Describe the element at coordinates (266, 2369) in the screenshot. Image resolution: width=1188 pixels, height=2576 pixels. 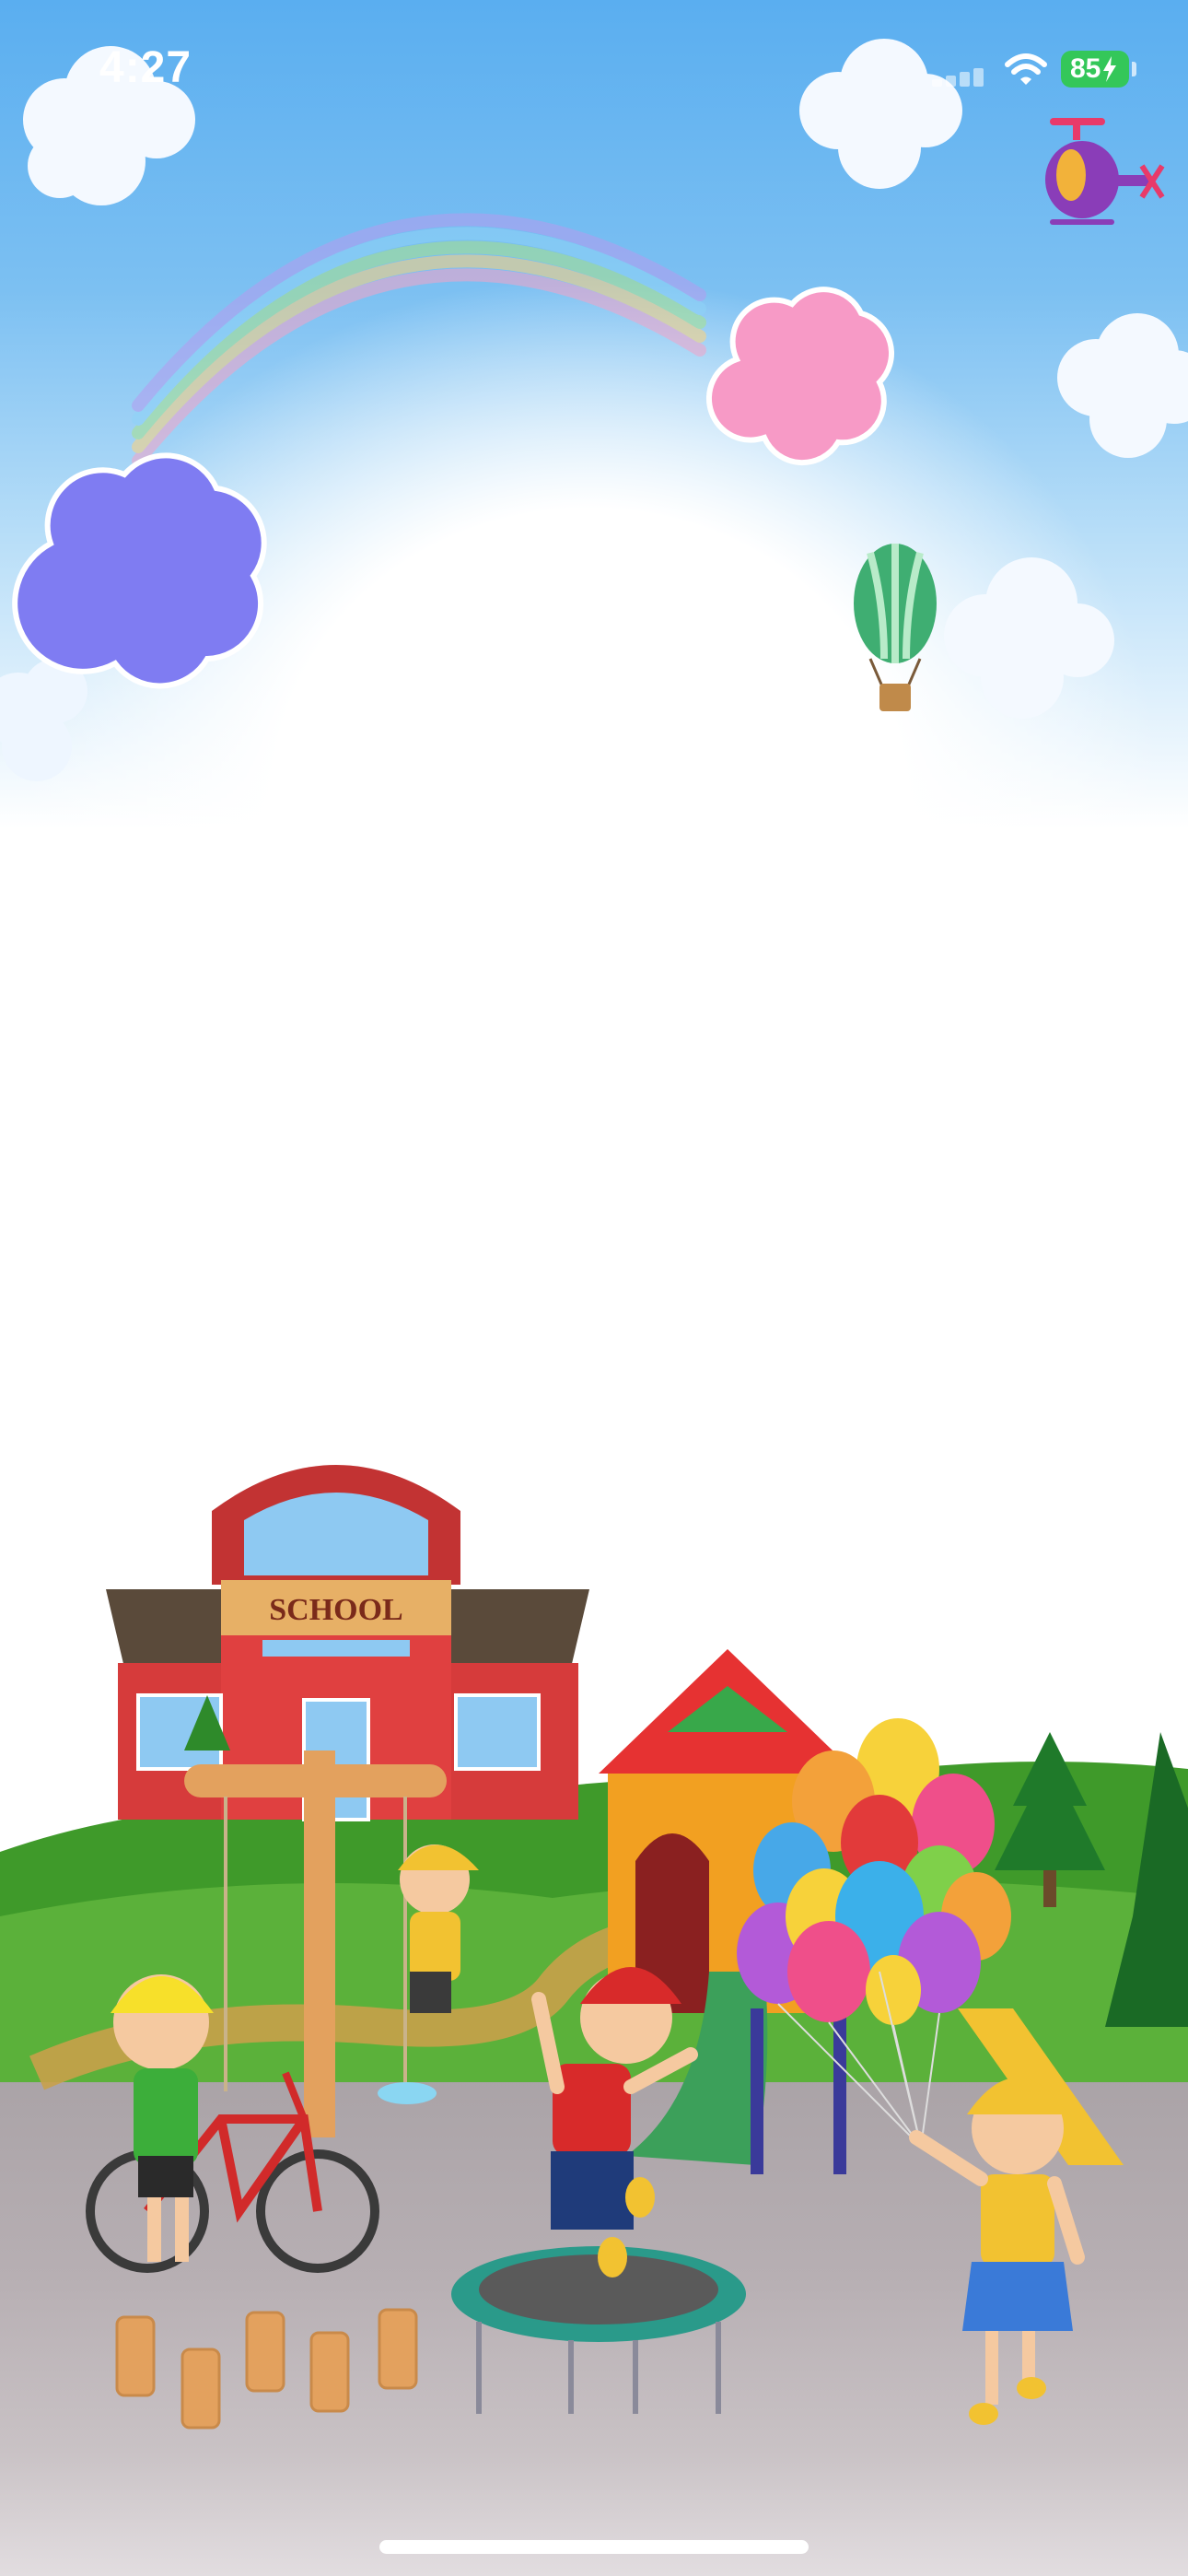
I see `wooden-stepping-posts` at that location.